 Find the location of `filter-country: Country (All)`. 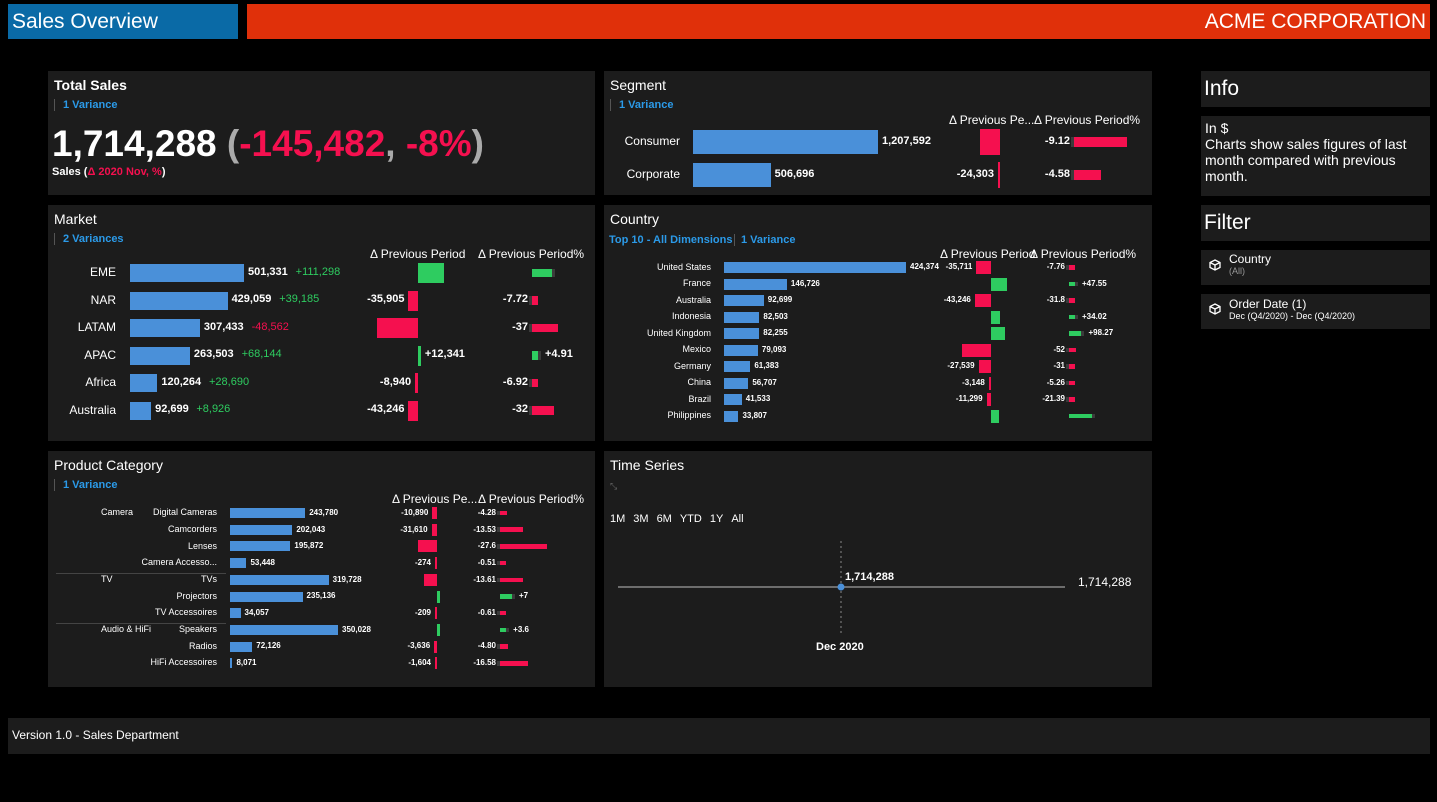

filter-country: Country (All) is located at coordinates (1315, 267).